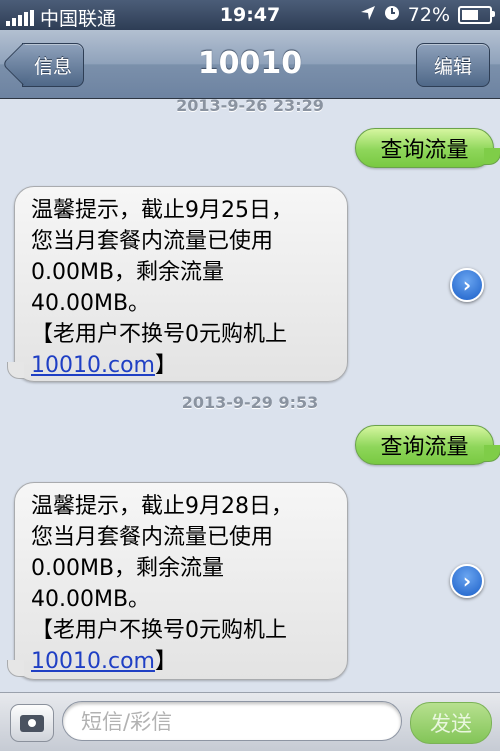 This screenshot has width=500, height=751. What do you see at coordinates (368, 15) in the screenshot?
I see `location-arrow-icon` at bounding box center [368, 15].